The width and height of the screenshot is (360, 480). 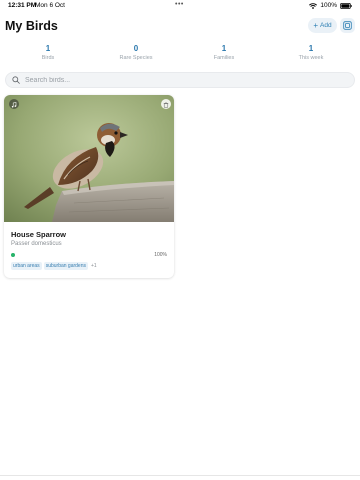 I want to click on trash-icon, so click(x=166, y=104).